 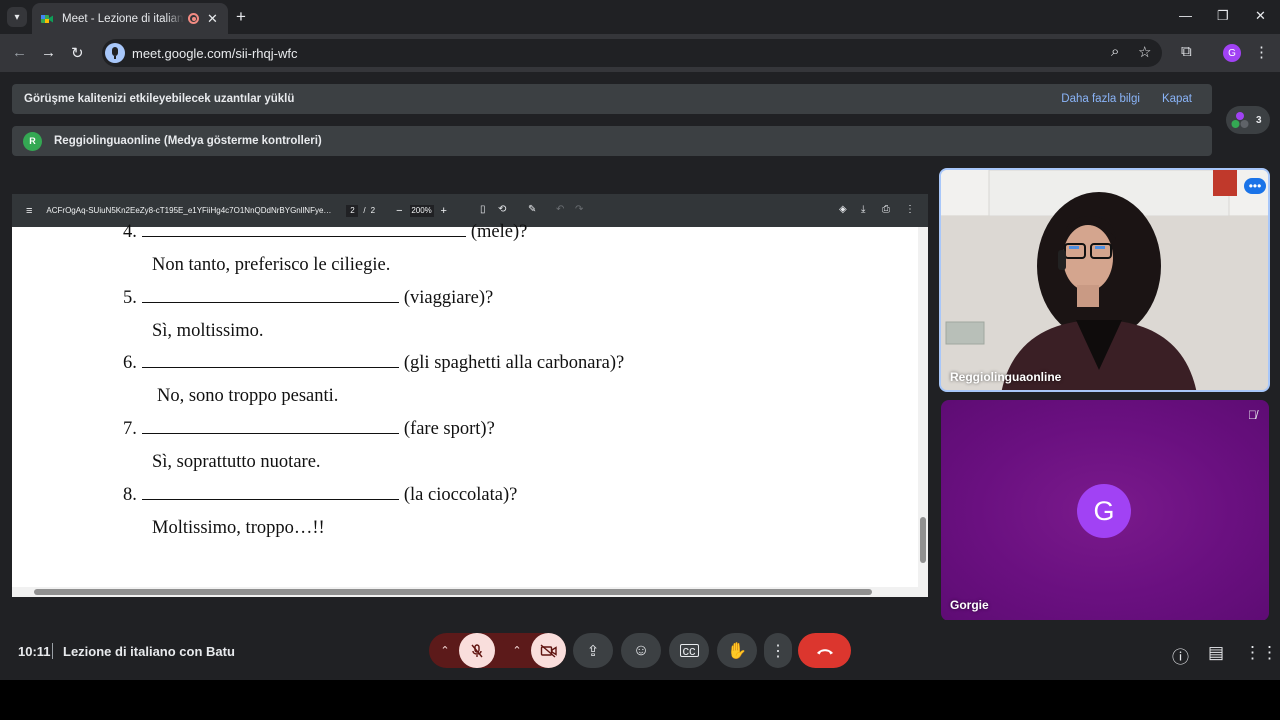 What do you see at coordinates (1223, 16) in the screenshot?
I see `restore-icon: ❐` at bounding box center [1223, 16].